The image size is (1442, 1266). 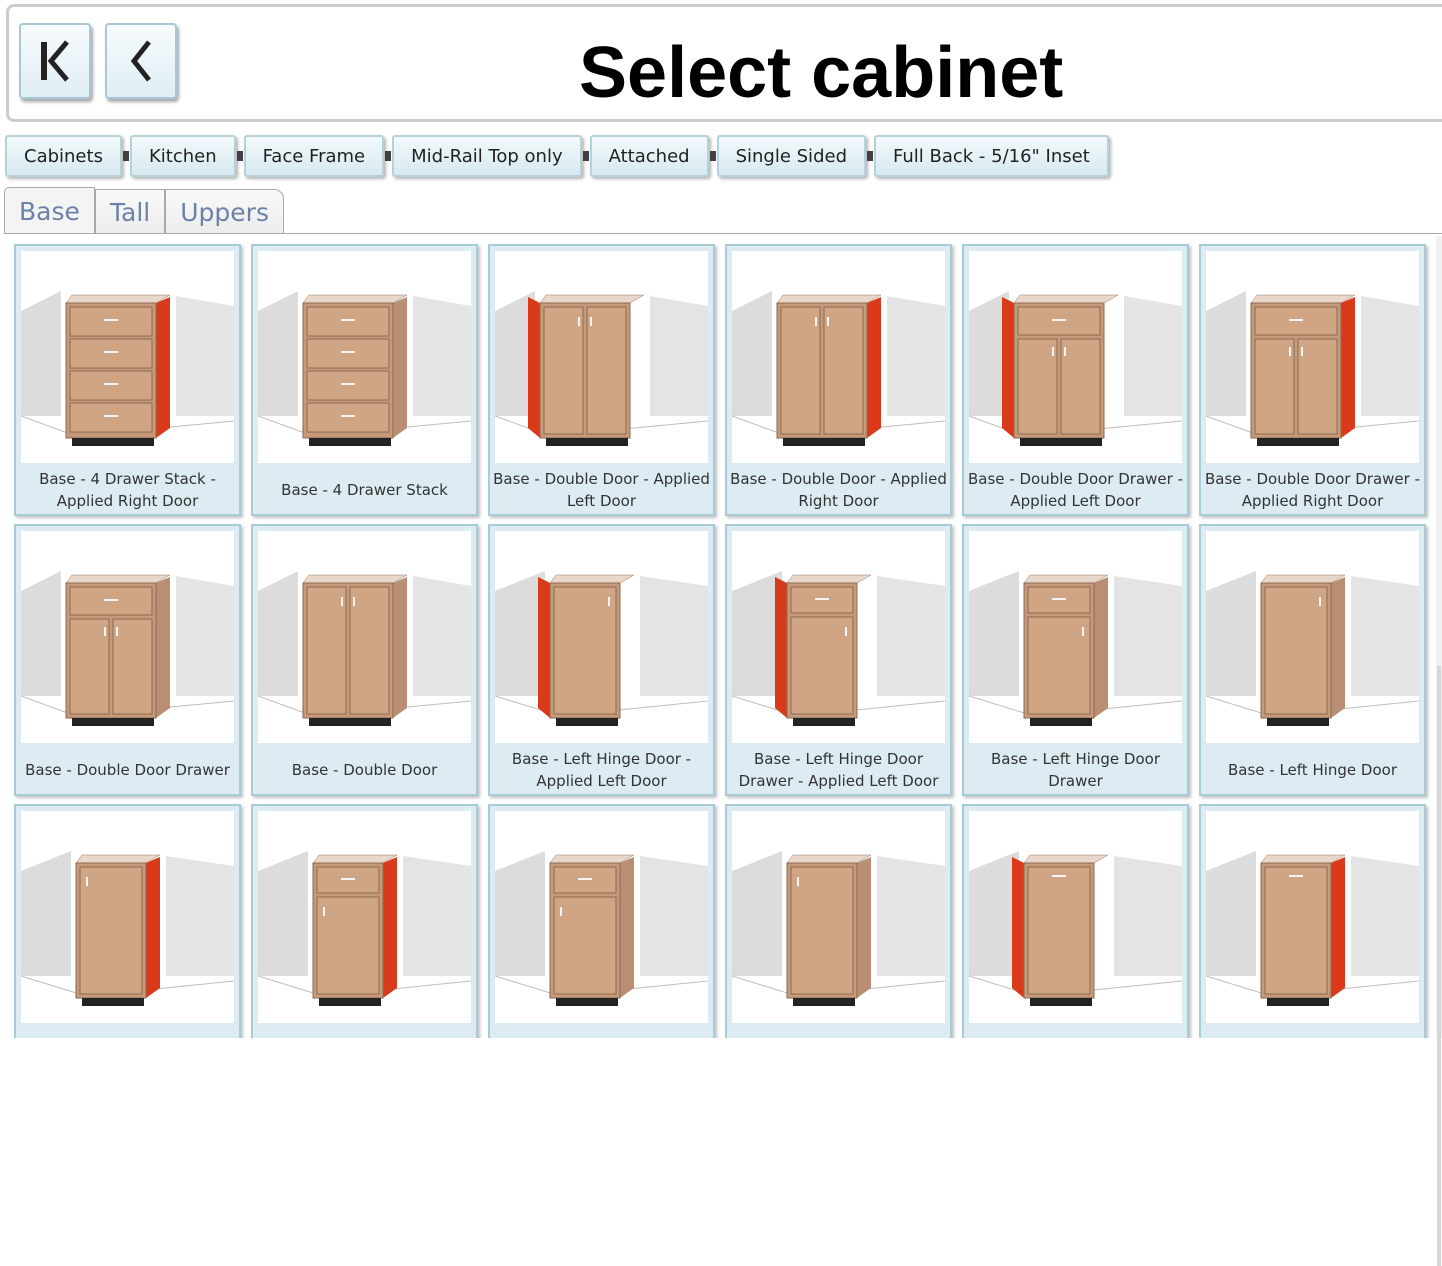 I want to click on header-bar: Select cabinet, so click(x=724, y=63).